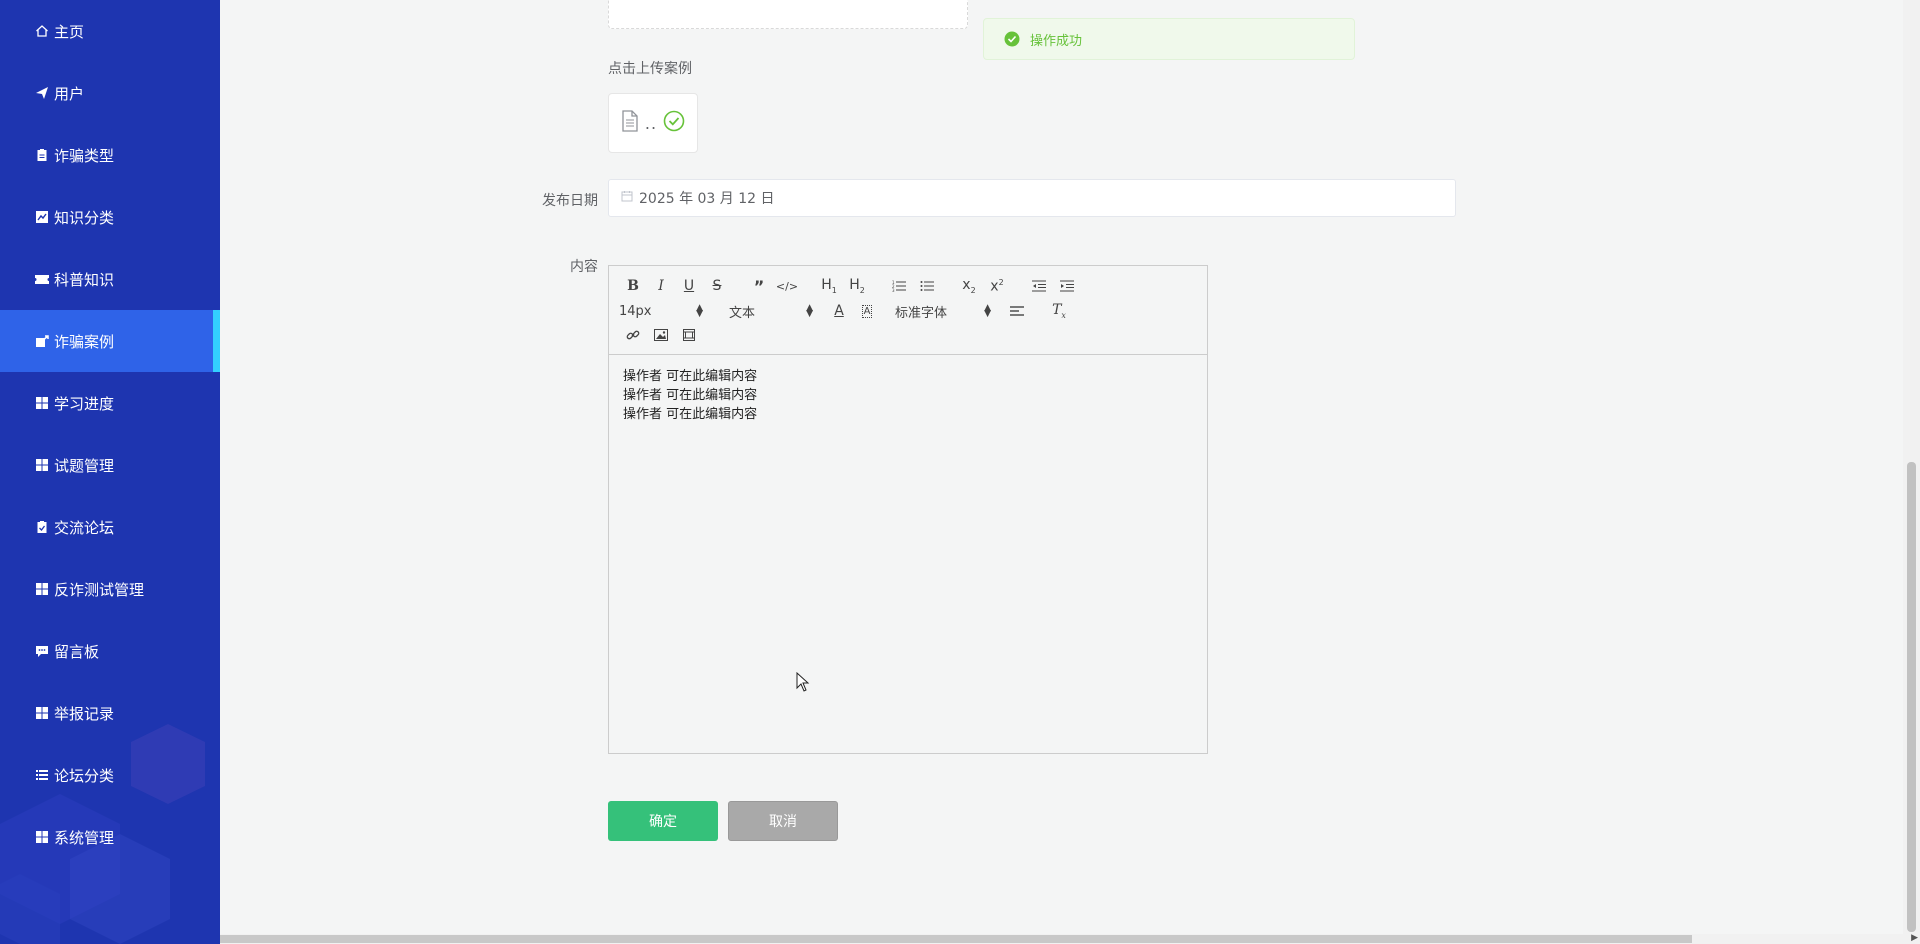  Describe the element at coordinates (661, 311) in the screenshot. I see `font-size-select: 14px ▲ ▼` at that location.